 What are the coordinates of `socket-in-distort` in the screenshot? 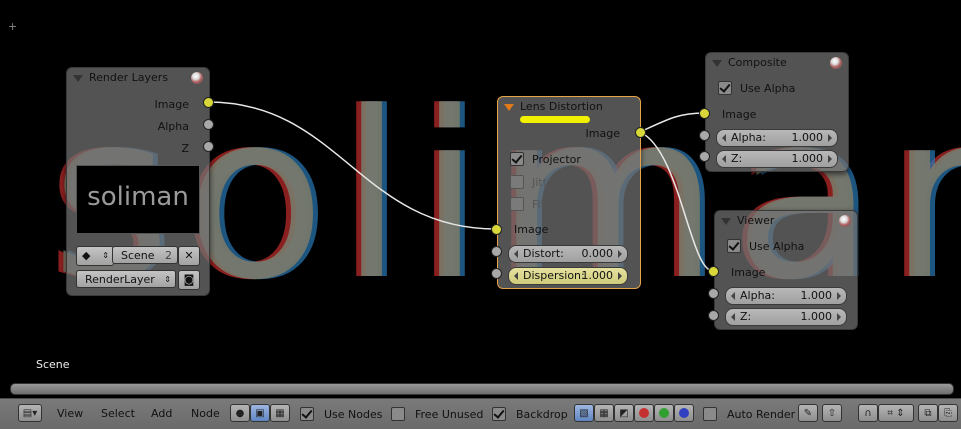 It's located at (496, 251).